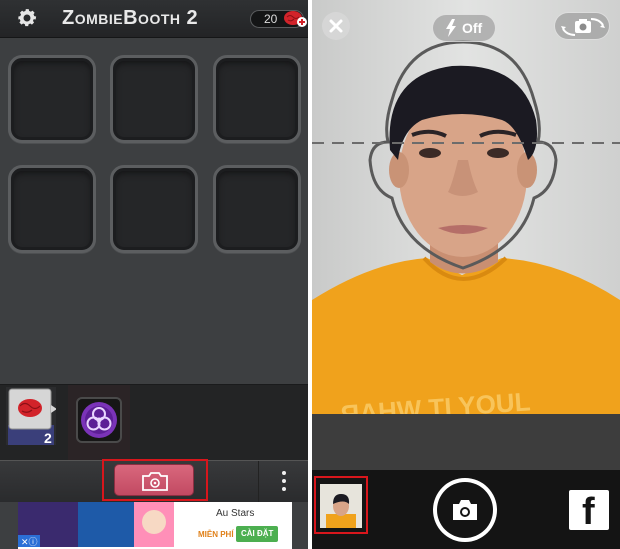 The image size is (620, 549). What do you see at coordinates (130, 18) in the screenshot?
I see `app-title: ZombieBooth 2` at bounding box center [130, 18].